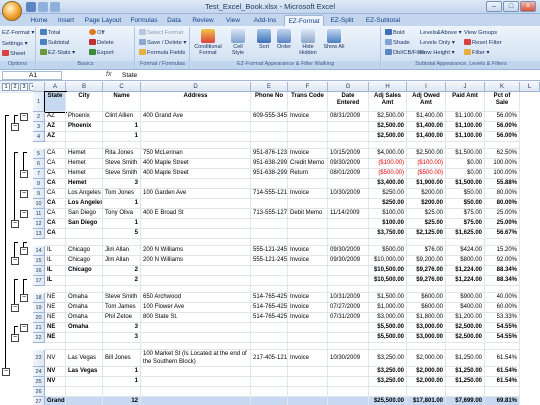 The image size is (540, 405). What do you see at coordinates (426, 214) in the screenshot?
I see `table-cell: $25.00` at bounding box center [426, 214].